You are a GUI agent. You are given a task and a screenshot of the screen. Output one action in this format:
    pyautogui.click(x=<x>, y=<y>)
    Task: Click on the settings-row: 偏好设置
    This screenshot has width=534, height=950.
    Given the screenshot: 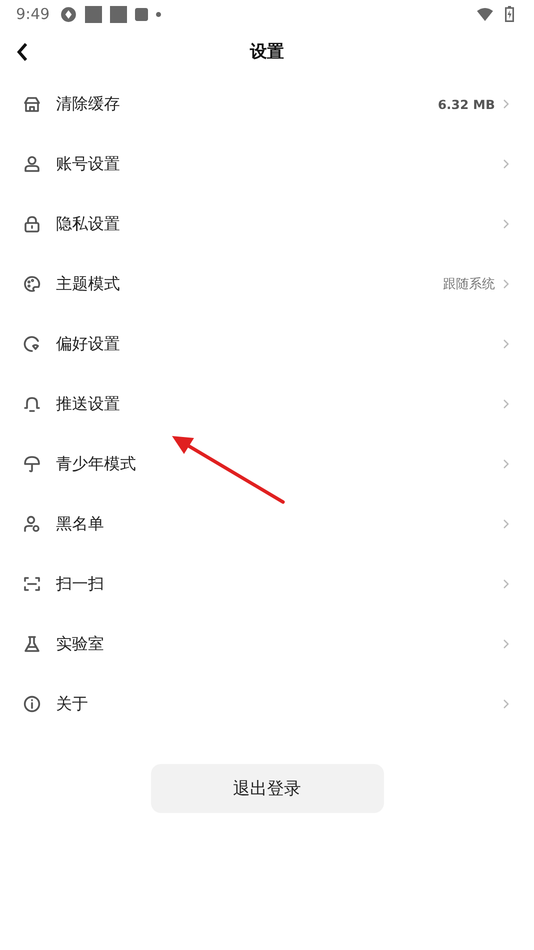 What is the action you would take?
    pyautogui.click(x=267, y=344)
    